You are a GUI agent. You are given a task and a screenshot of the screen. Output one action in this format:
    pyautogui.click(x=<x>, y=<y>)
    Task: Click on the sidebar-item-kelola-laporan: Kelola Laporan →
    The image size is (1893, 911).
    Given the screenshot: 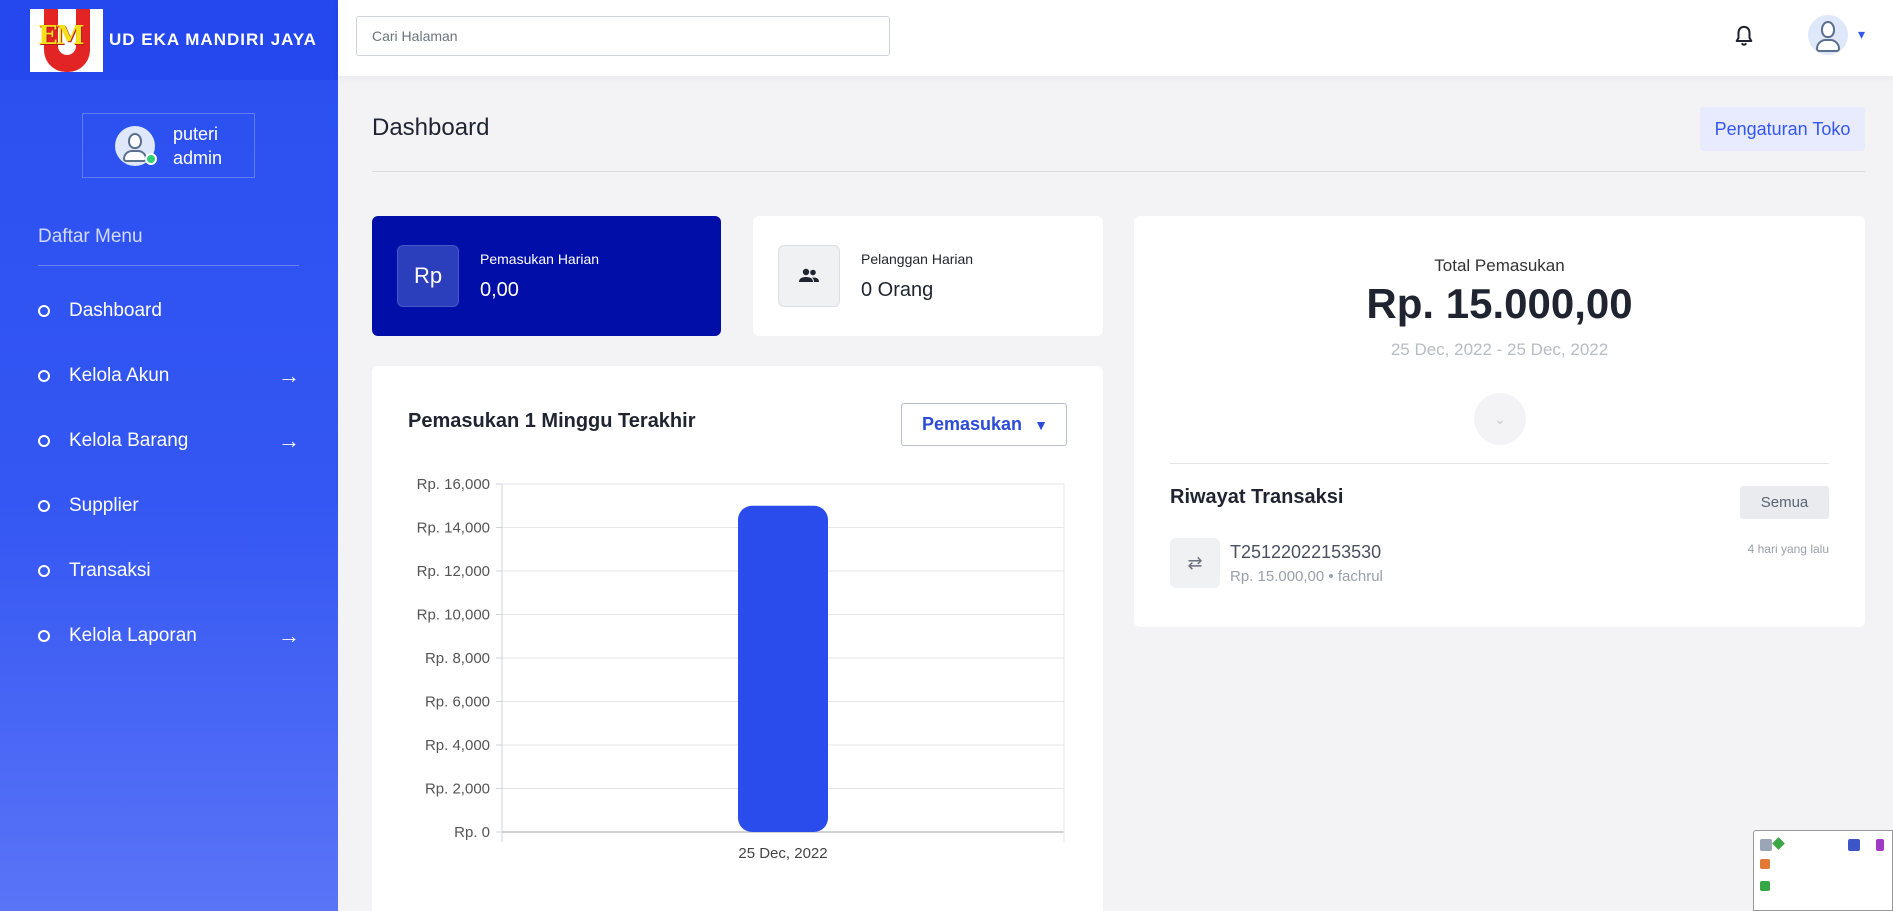 What is the action you would take?
    pyautogui.click(x=169, y=635)
    